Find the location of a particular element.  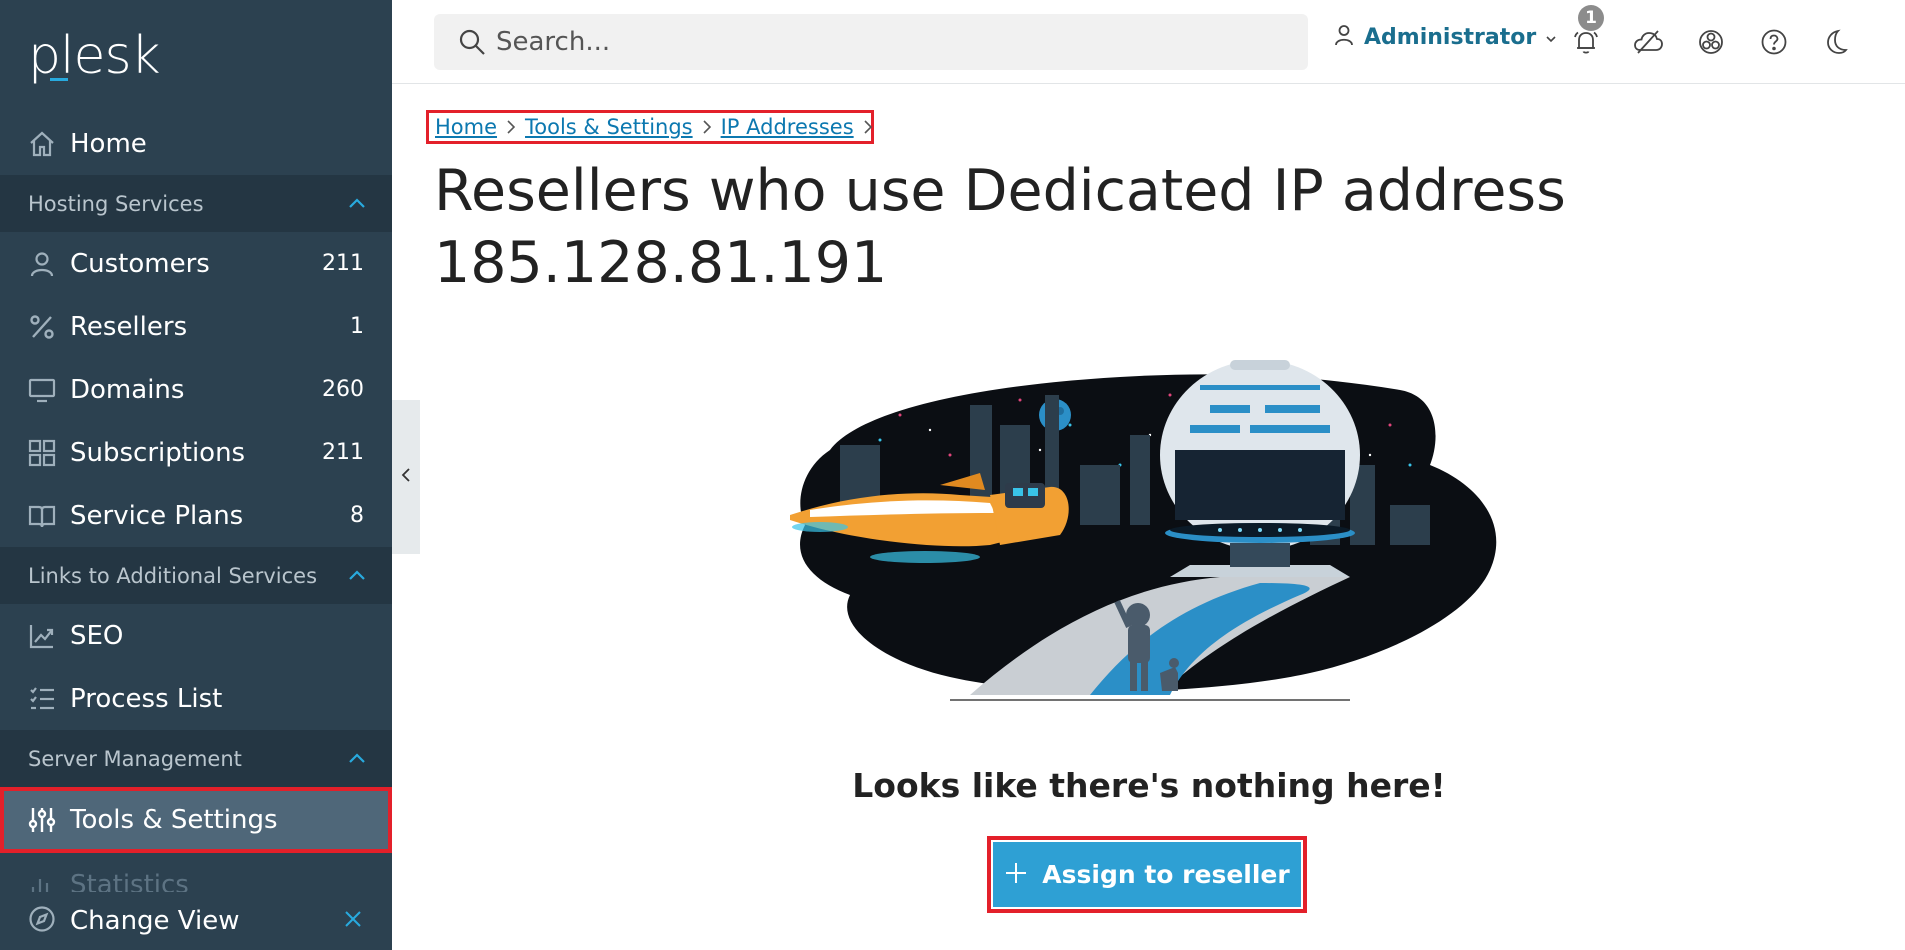

assign-button-body: Assign to reseller is located at coordinates (1147, 874).